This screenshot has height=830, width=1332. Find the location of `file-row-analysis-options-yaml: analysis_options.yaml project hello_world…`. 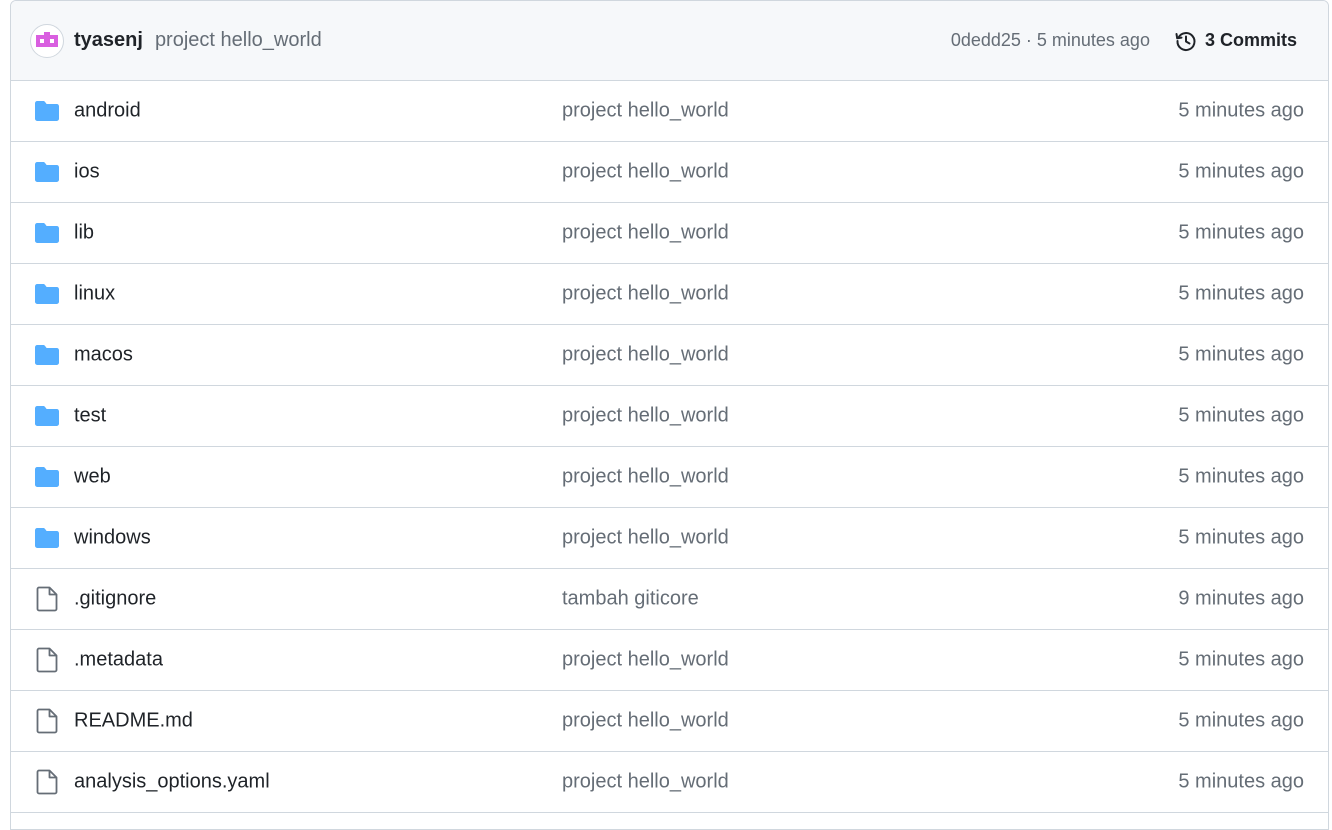

file-row-analysis-options-yaml: analysis_options.yaml project hello_world… is located at coordinates (669, 782).